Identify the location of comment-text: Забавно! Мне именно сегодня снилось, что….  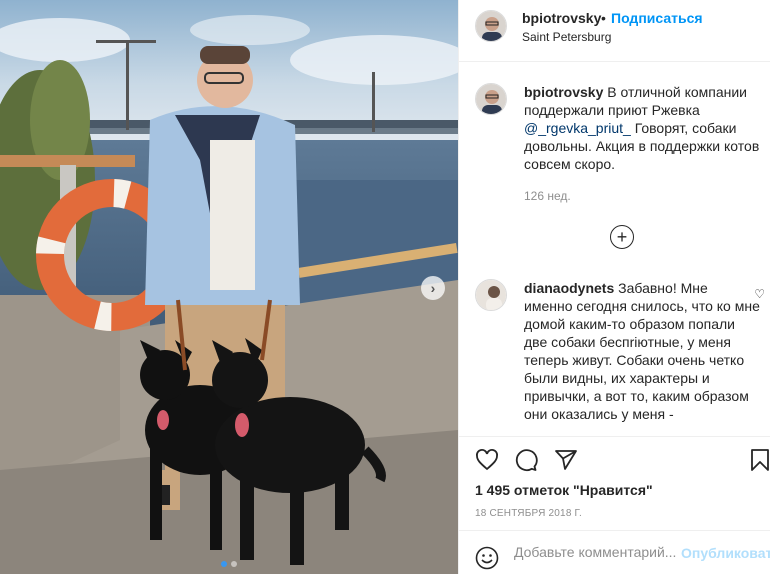
(642, 351).